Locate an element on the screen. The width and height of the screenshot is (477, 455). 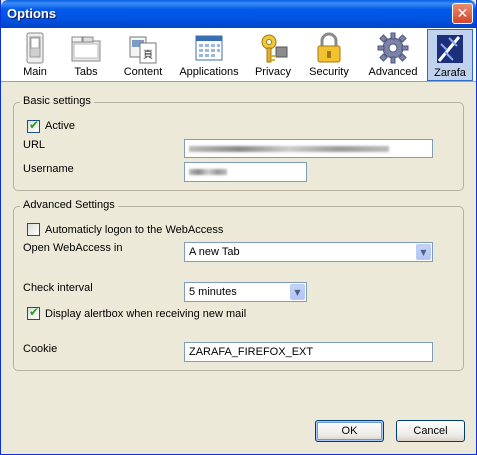
cancel-button: Cancel is located at coordinates (430, 431).